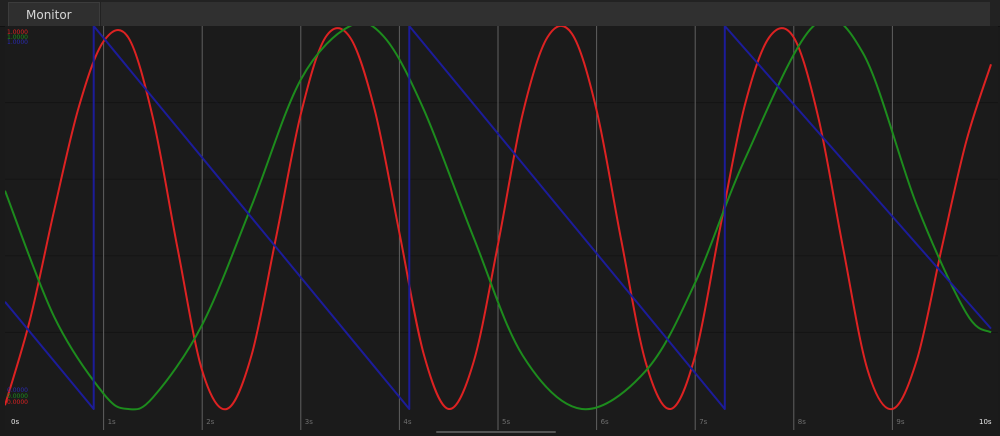  I want to click on x-tick-label: 8s, so click(802, 422).